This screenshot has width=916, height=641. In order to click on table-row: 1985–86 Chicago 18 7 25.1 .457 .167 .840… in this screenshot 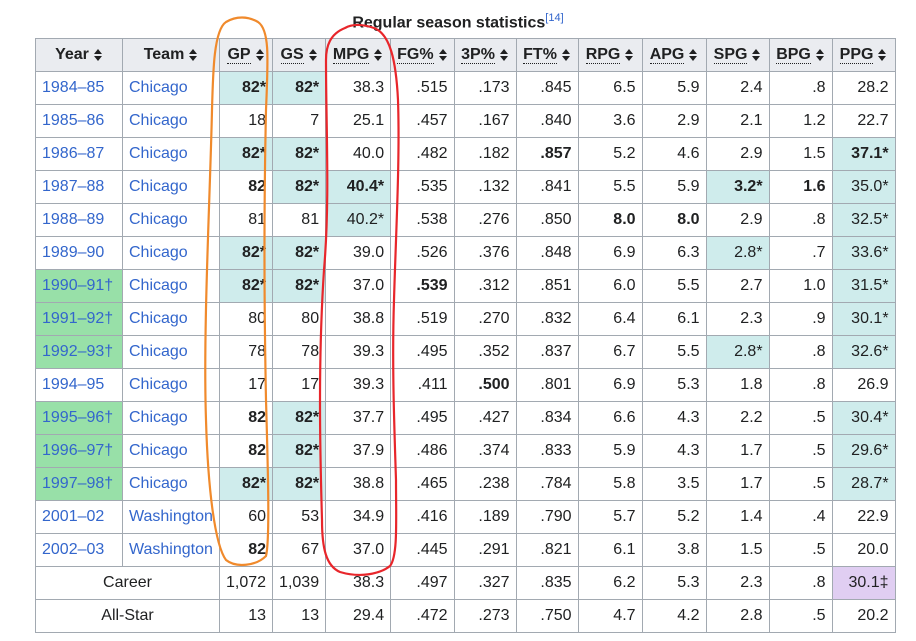, I will do `click(465, 121)`.